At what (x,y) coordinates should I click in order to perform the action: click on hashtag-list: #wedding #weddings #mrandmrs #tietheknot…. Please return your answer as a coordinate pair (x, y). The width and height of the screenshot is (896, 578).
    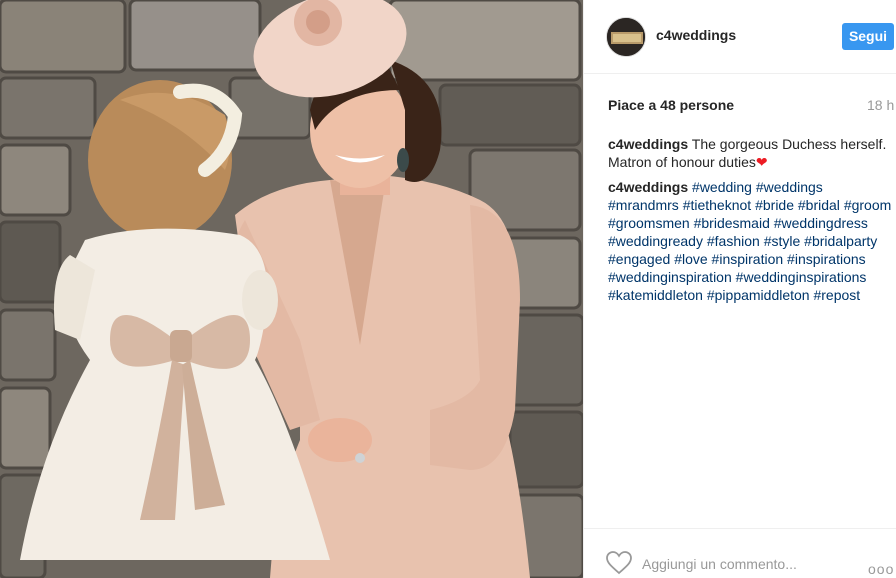
    Looking at the image, I should click on (749, 241).